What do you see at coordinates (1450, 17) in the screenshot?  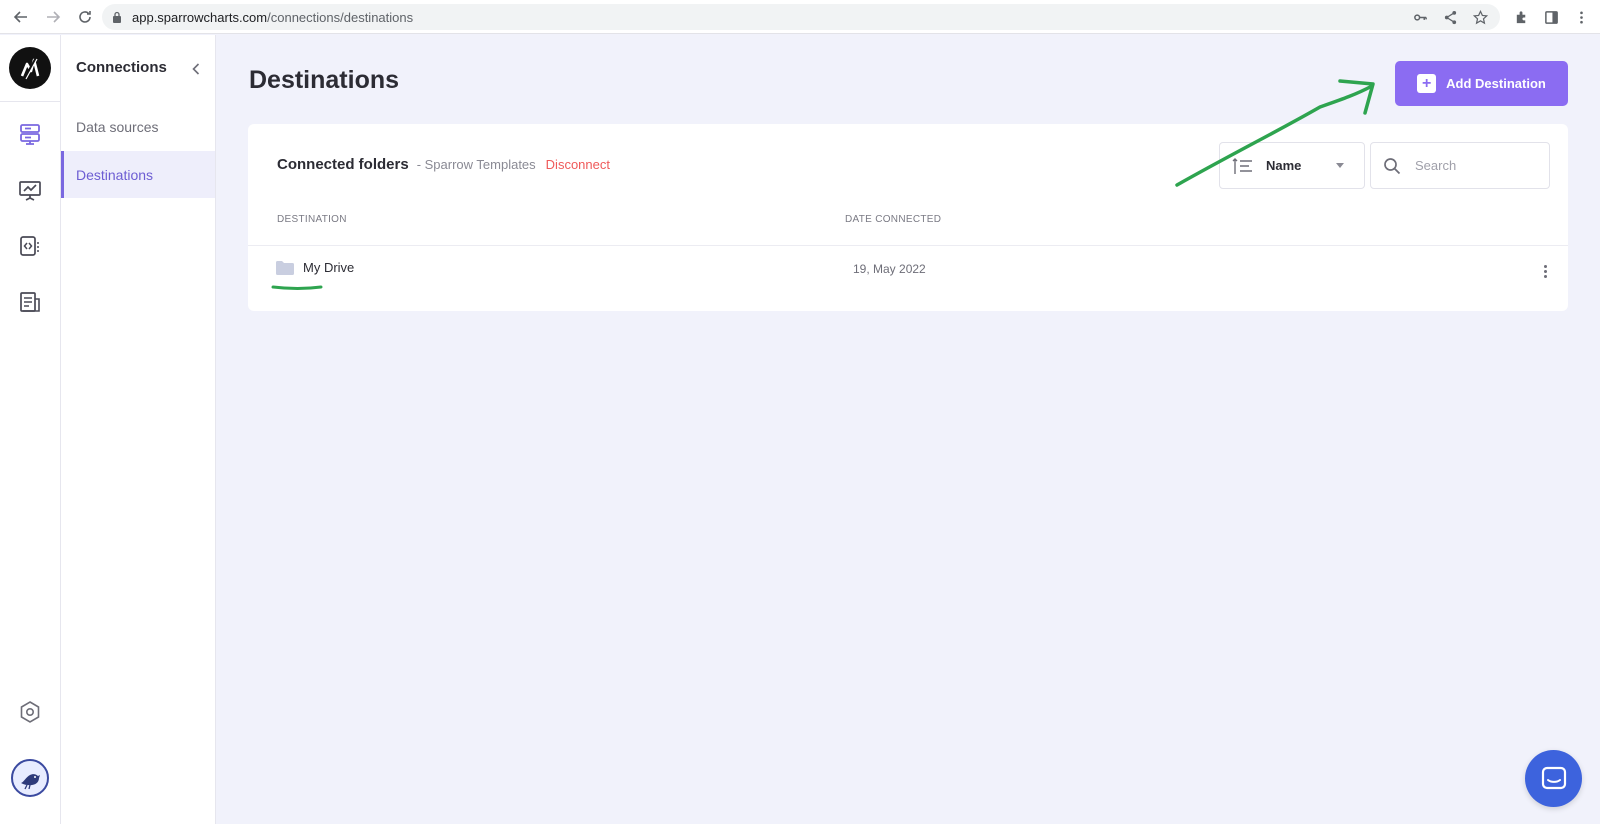 I see `share-icon` at bounding box center [1450, 17].